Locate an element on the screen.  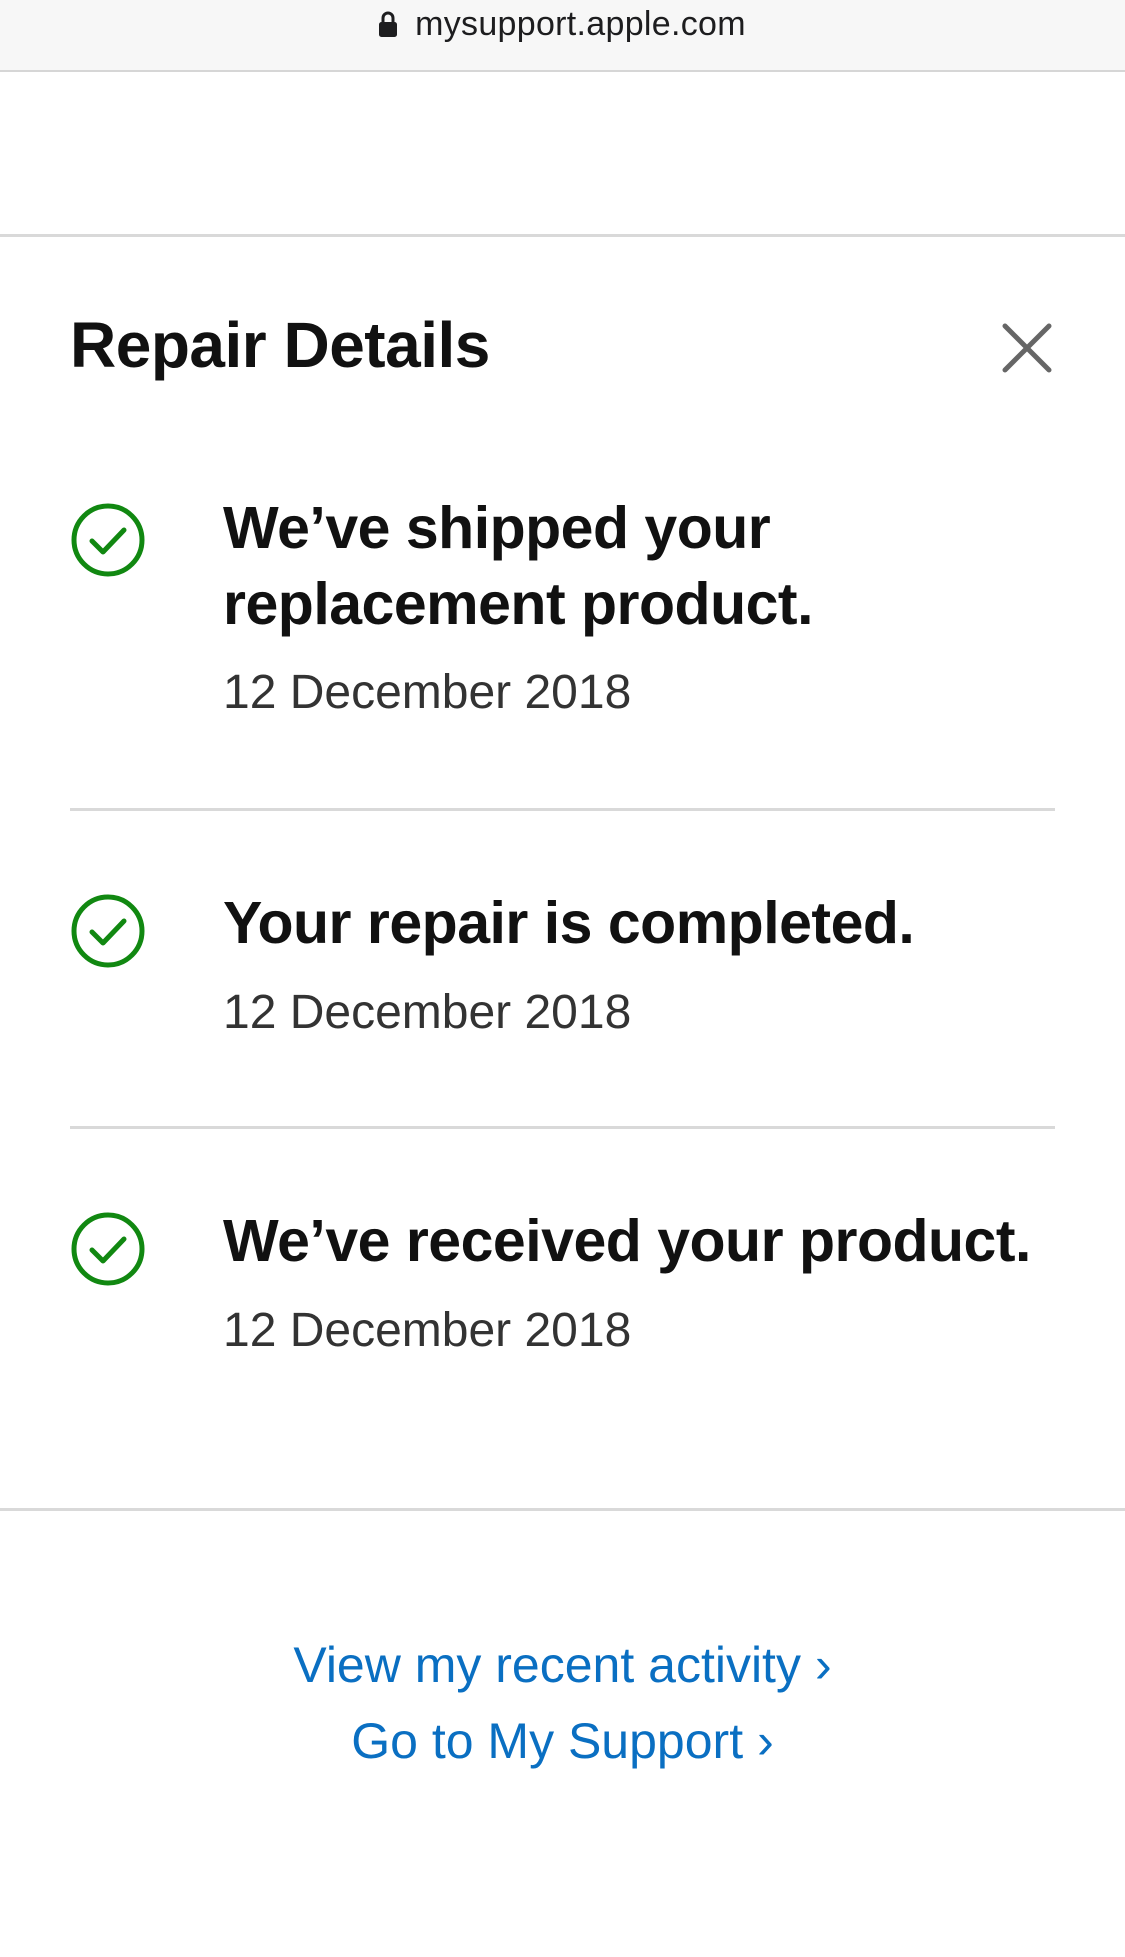
close-button is located at coordinates (1027, 348).